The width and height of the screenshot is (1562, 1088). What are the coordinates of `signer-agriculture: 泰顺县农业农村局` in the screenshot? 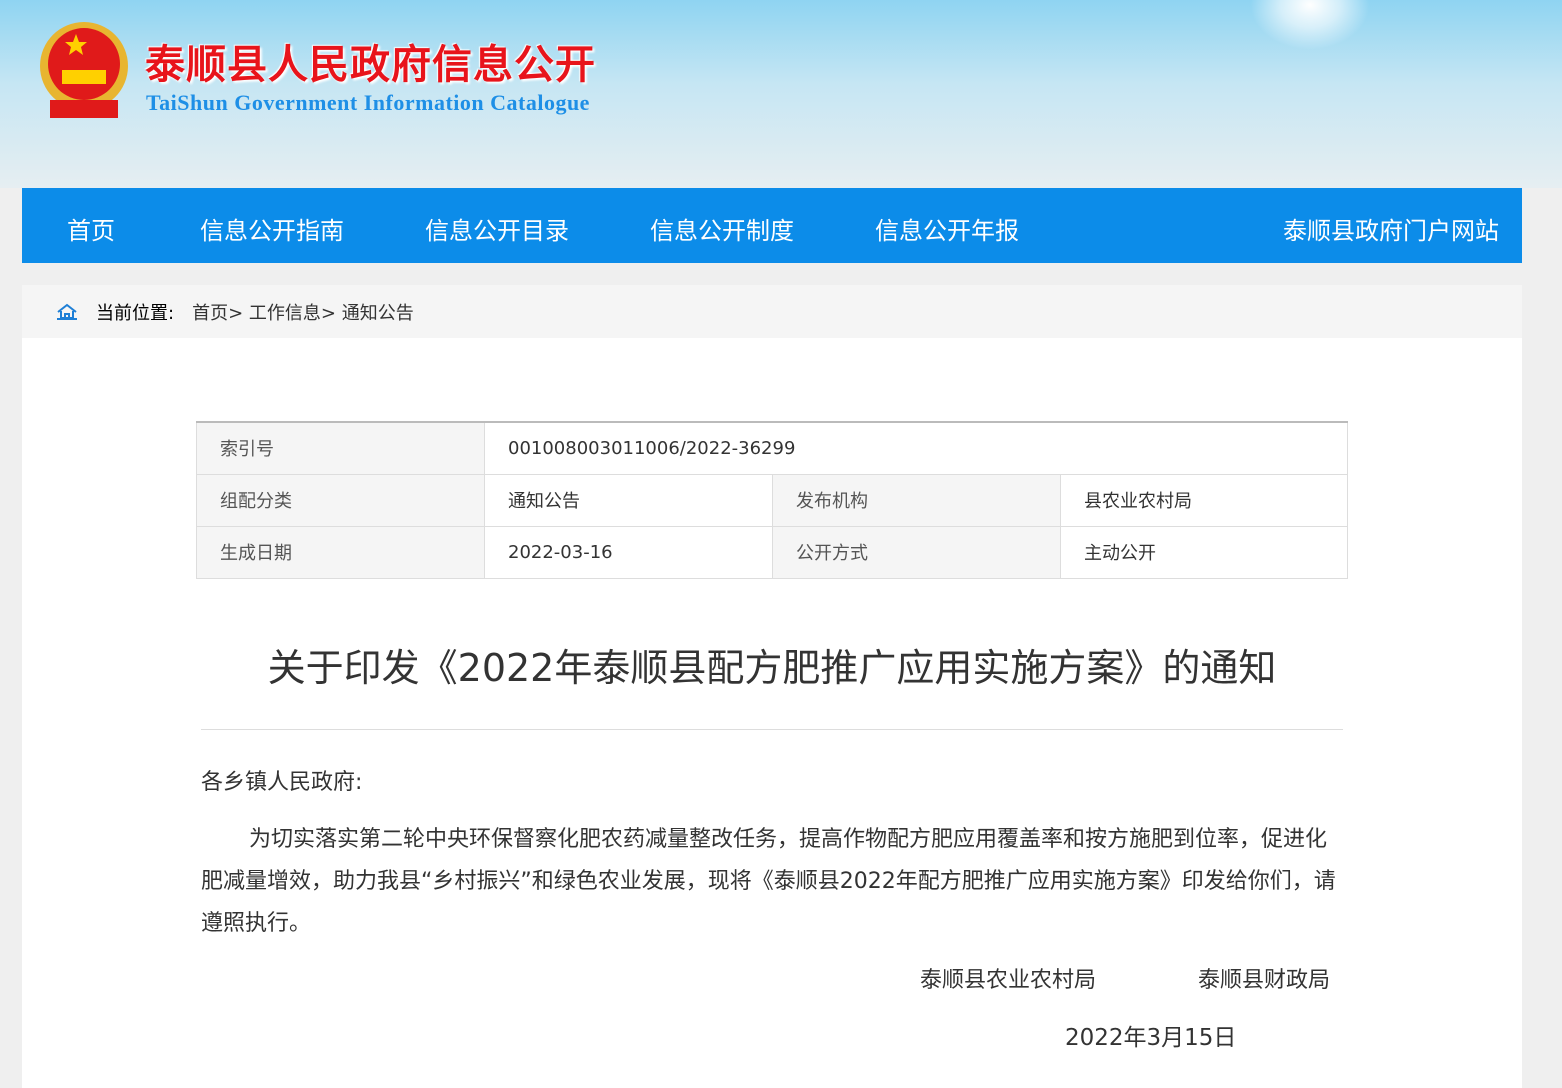 It's located at (1008, 980).